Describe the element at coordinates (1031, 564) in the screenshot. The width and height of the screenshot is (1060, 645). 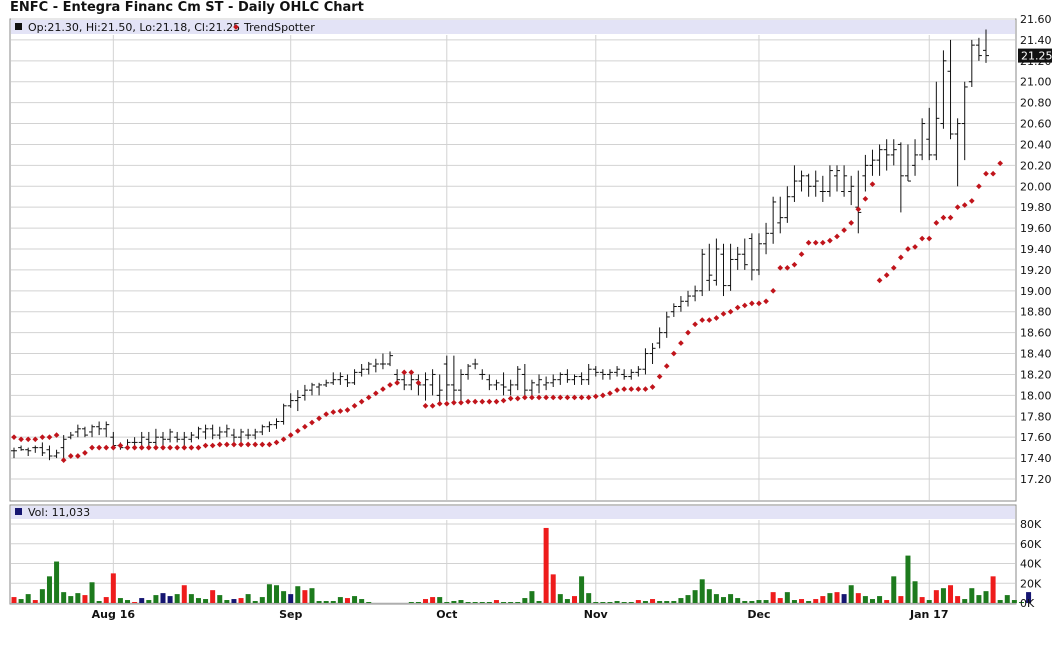
I see `volume-axis: 0K 20K 40K 60K 80K` at that location.